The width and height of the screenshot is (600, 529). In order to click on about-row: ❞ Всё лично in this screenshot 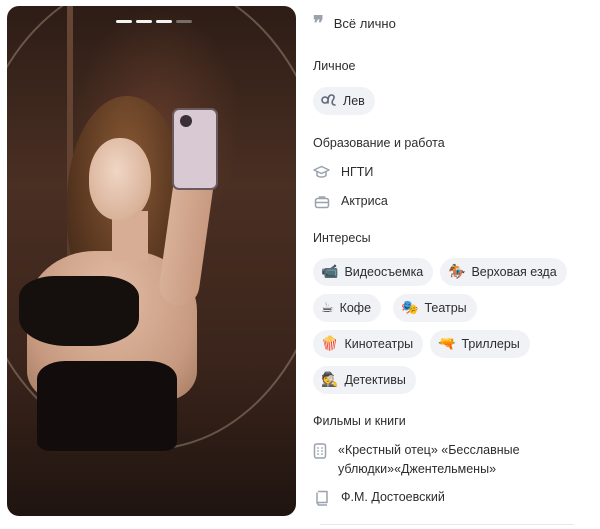, I will do `click(354, 23)`.